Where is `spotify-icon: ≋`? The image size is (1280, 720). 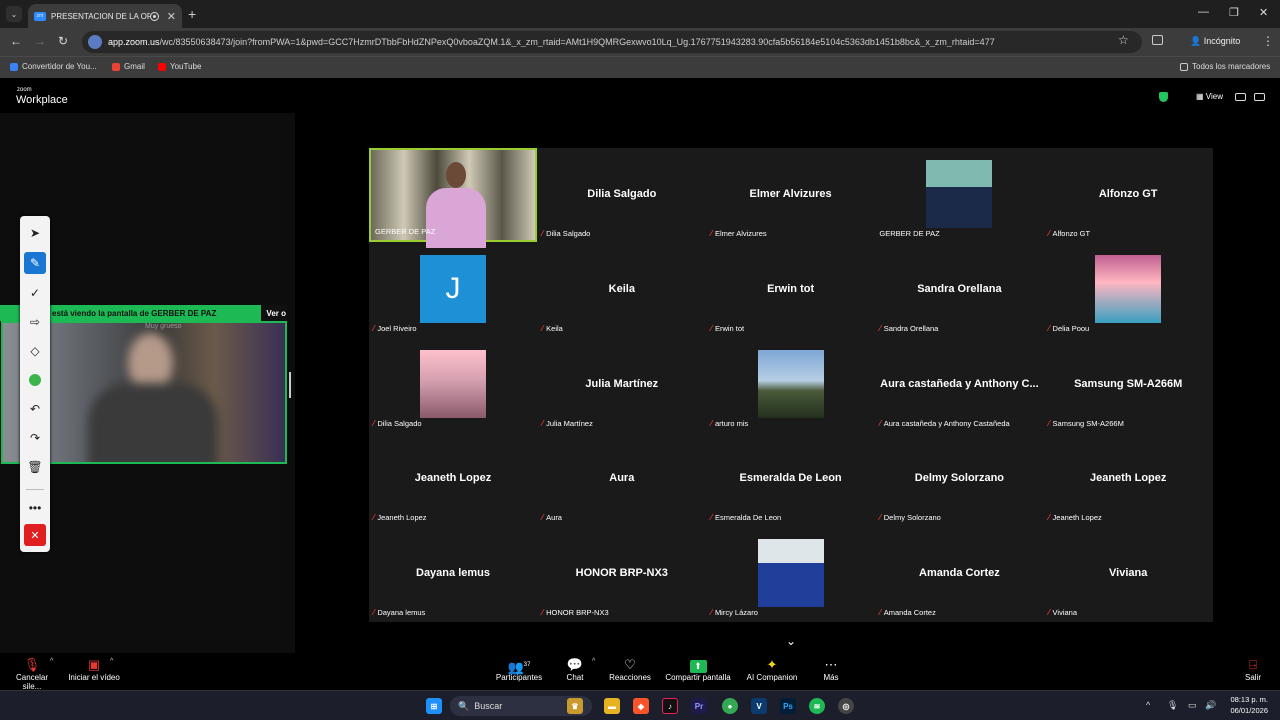 spotify-icon: ≋ is located at coordinates (817, 706).